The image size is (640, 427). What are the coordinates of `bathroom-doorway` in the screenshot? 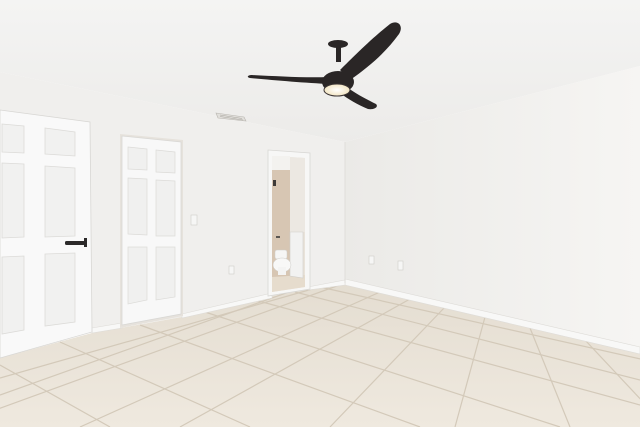 It's located at (289, 223).